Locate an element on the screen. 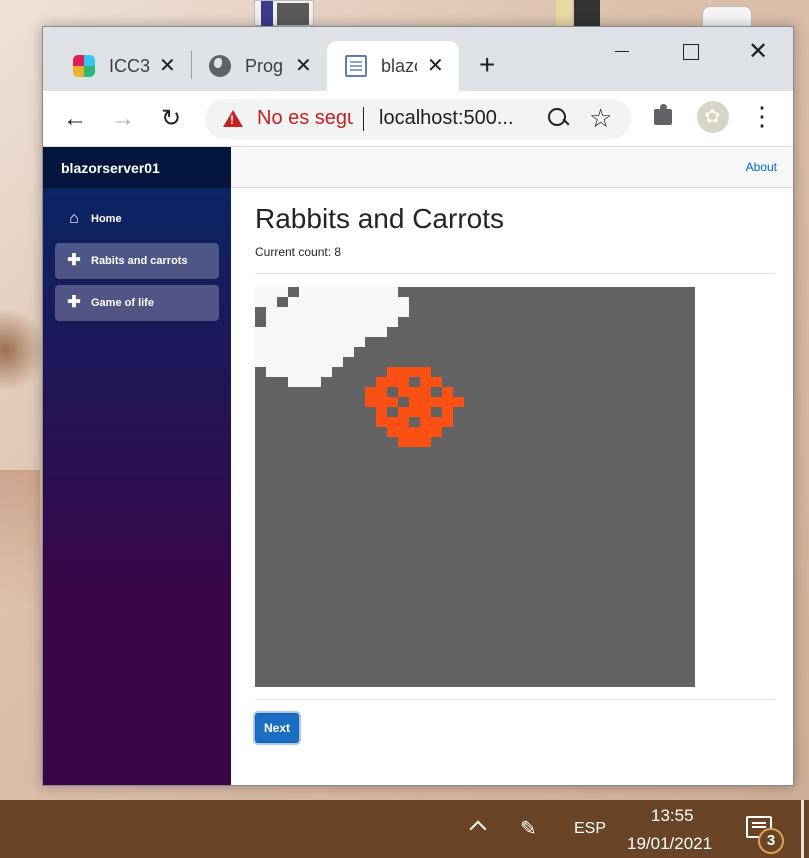 The image size is (809, 858). extensions-icon is located at coordinates (664, 116).